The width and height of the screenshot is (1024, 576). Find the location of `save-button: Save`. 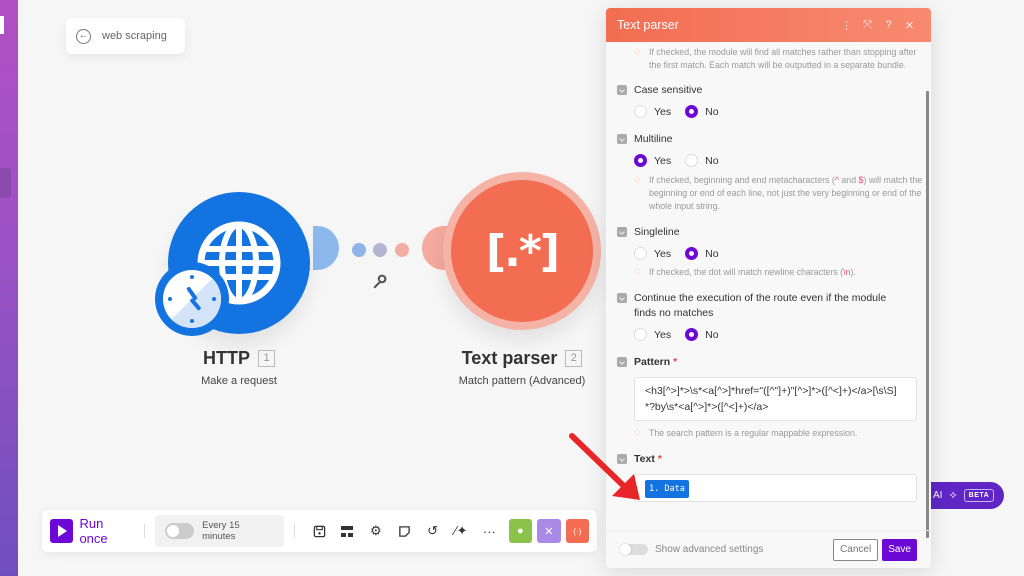

save-button: Save is located at coordinates (899, 549).